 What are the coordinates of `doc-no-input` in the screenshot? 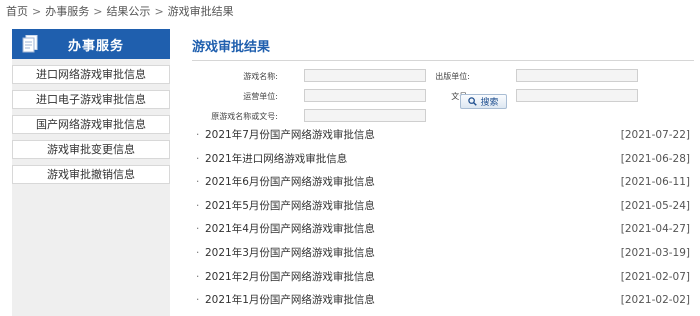 It's located at (577, 95).